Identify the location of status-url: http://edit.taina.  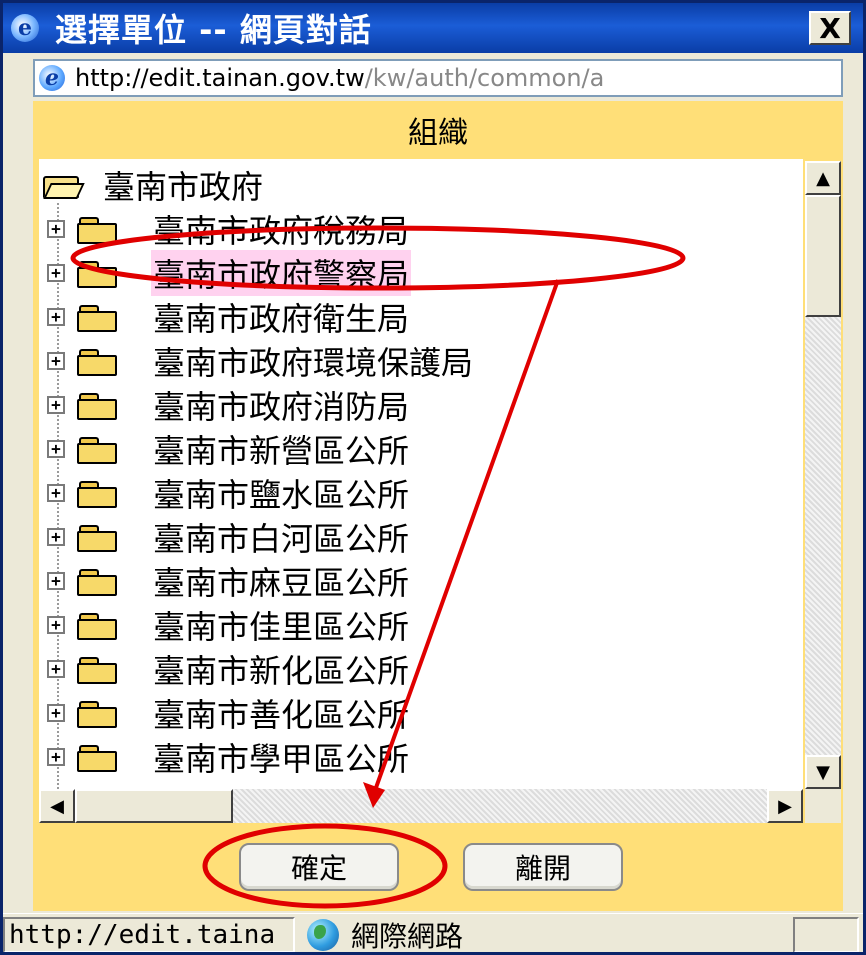
(149, 934).